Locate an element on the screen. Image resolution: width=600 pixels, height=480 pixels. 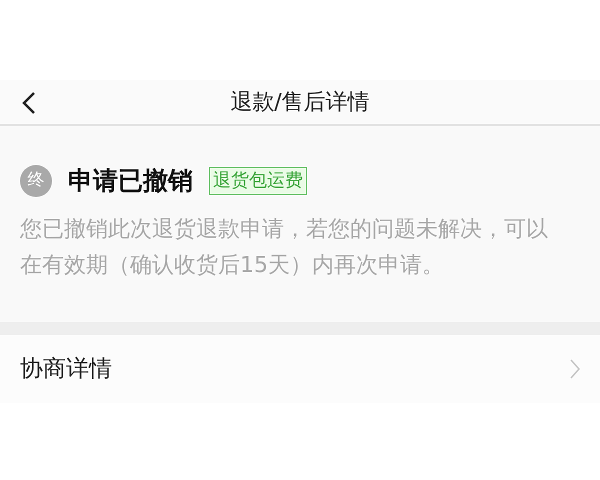
back-icon is located at coordinates (29, 103).